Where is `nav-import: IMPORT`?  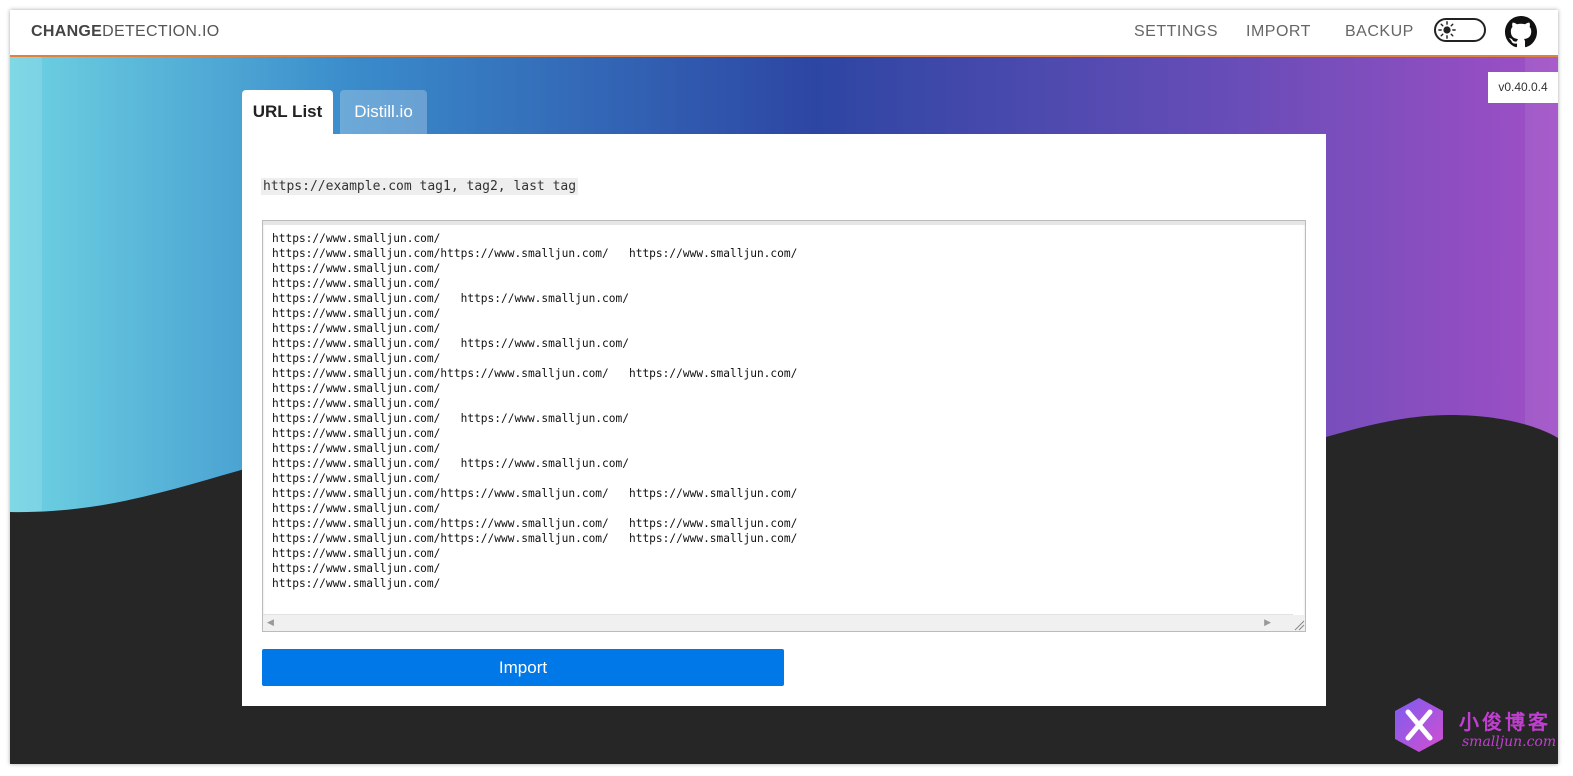 nav-import: IMPORT is located at coordinates (1278, 32).